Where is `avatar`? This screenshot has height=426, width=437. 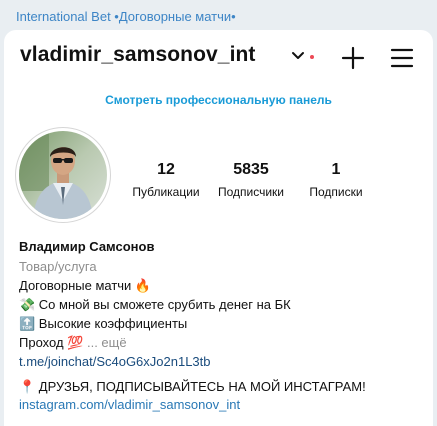 avatar is located at coordinates (63, 175).